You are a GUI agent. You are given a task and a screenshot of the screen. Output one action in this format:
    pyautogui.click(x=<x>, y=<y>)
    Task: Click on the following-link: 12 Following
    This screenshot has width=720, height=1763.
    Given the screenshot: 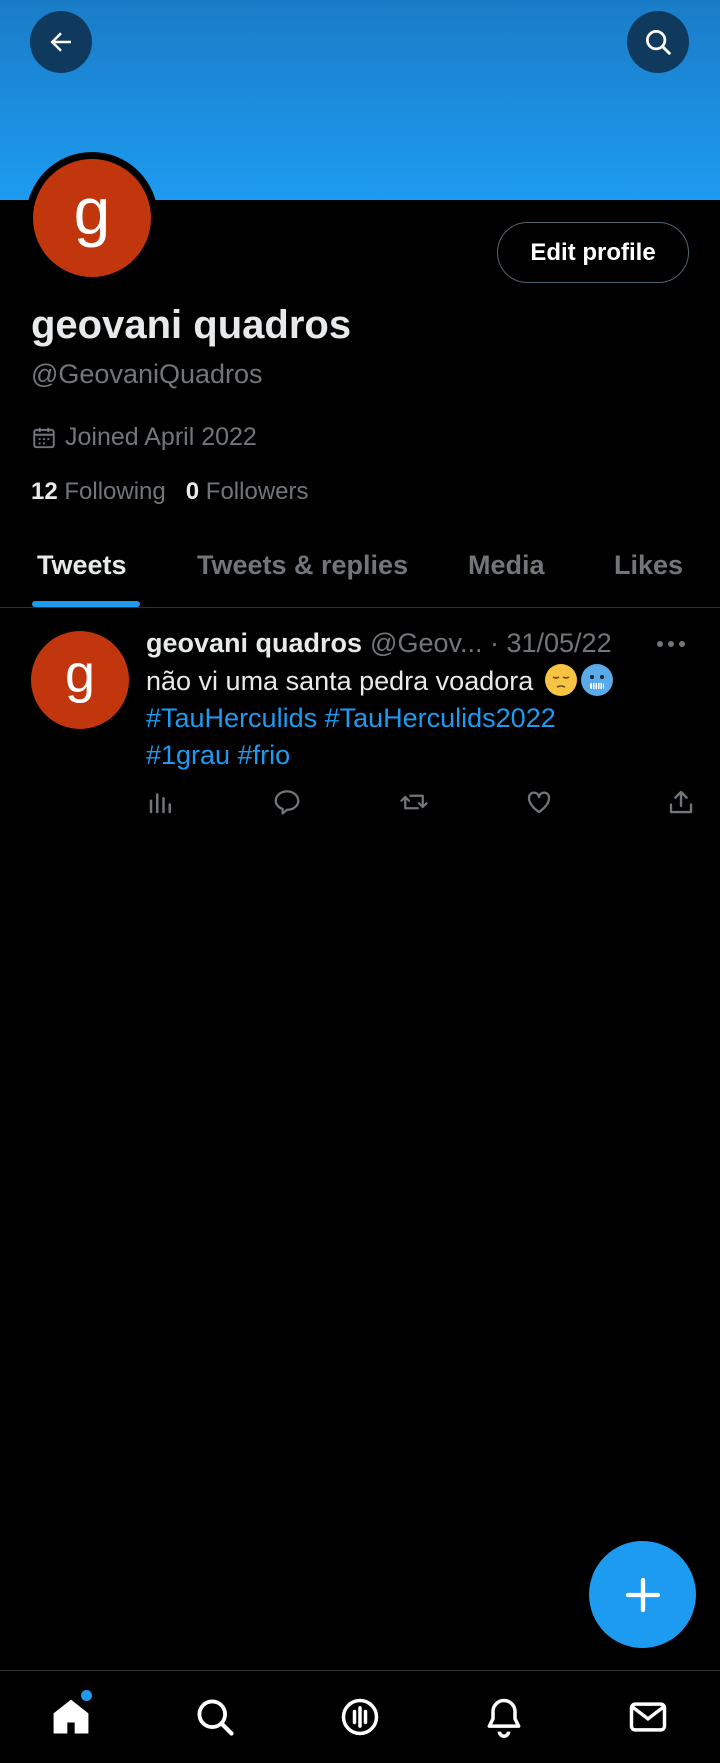 What is the action you would take?
    pyautogui.click(x=98, y=492)
    